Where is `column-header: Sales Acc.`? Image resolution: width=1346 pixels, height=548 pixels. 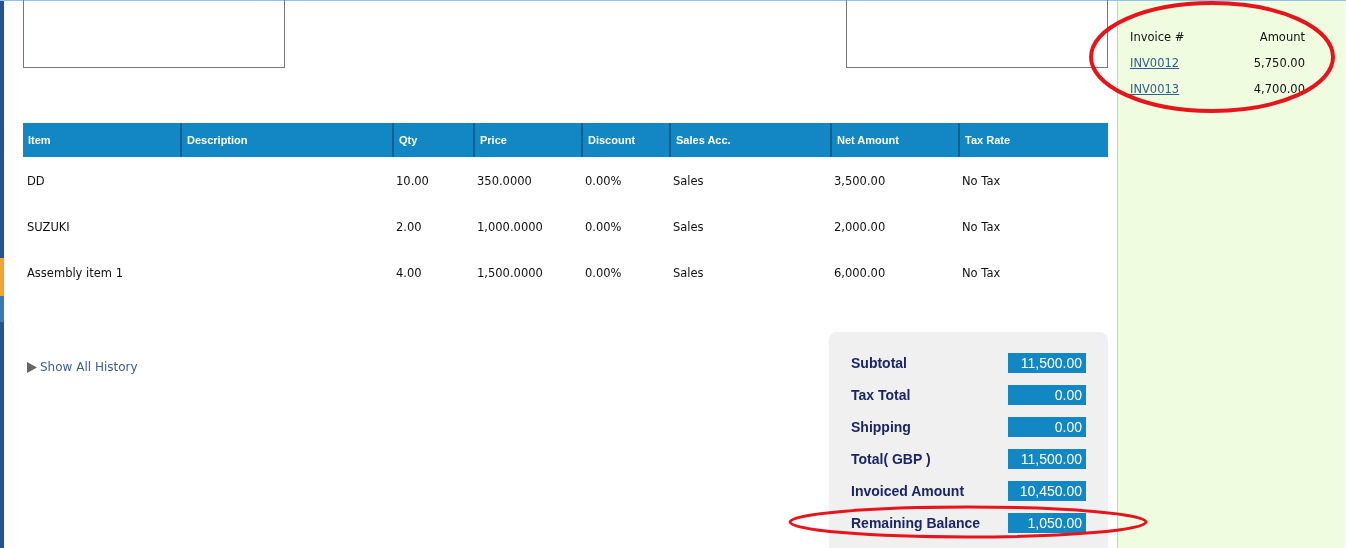 column-header: Sales Acc. is located at coordinates (749, 140).